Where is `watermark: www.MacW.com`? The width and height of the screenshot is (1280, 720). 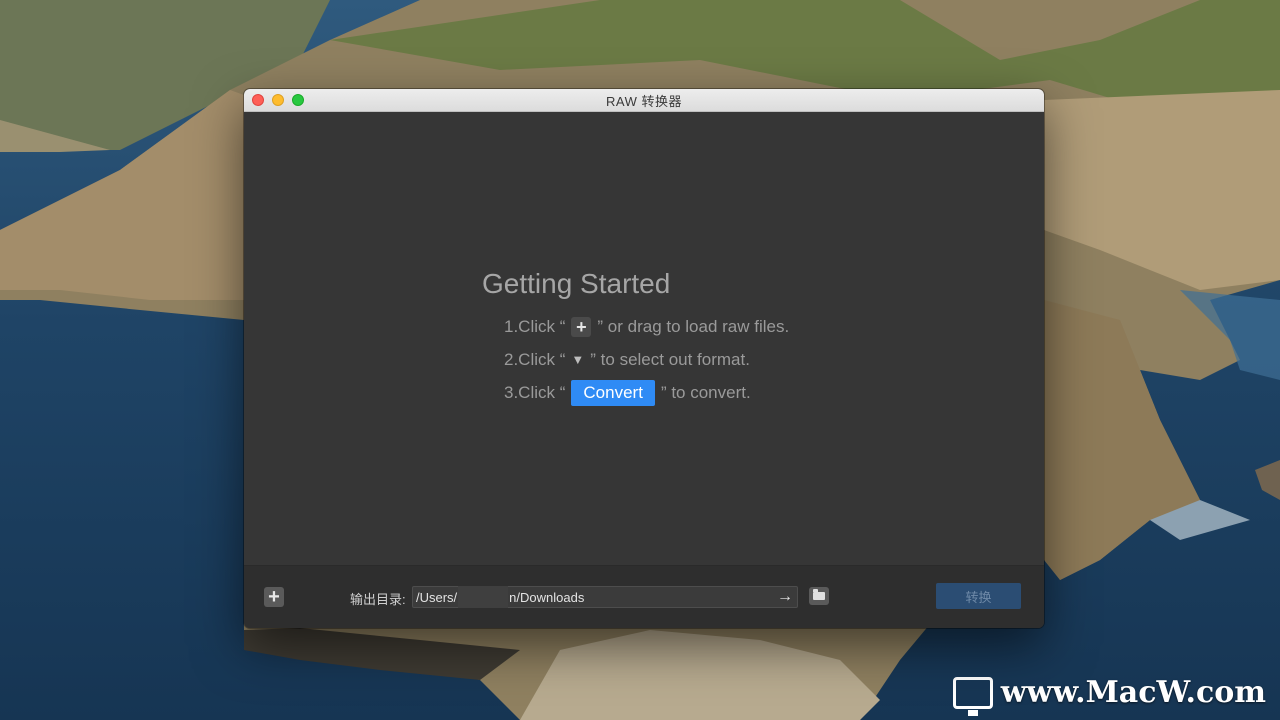
watermark: www.MacW.com is located at coordinates (1109, 695).